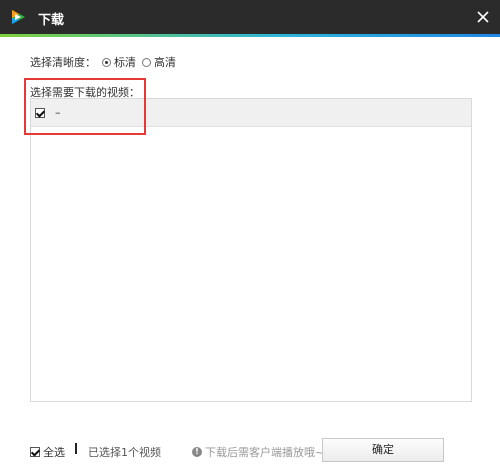 The height and width of the screenshot is (473, 500). Describe the element at coordinates (54, 452) in the screenshot. I see `select-all-label: 全选` at that location.